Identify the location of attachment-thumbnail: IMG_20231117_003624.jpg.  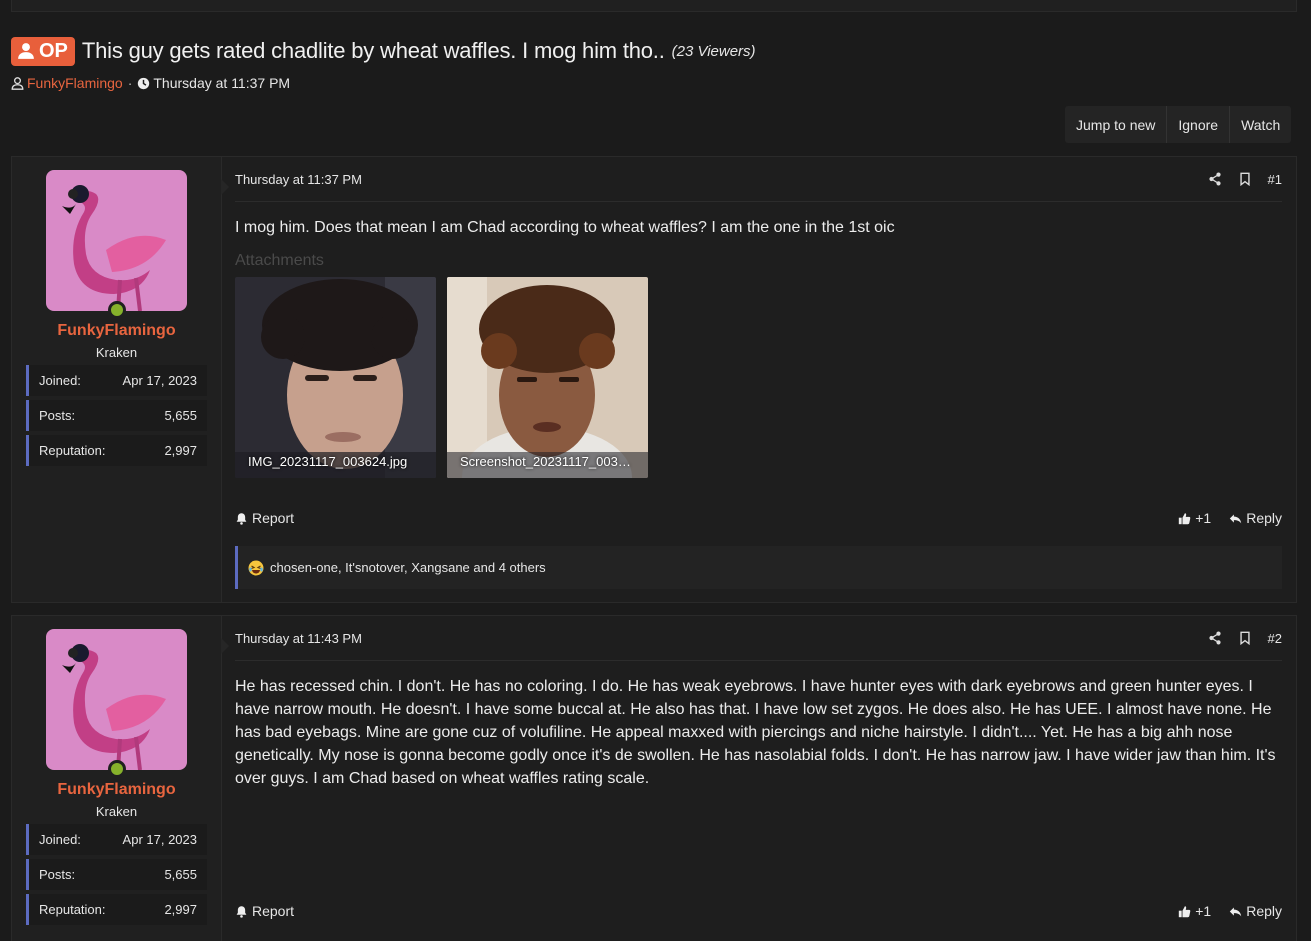
(335, 377).